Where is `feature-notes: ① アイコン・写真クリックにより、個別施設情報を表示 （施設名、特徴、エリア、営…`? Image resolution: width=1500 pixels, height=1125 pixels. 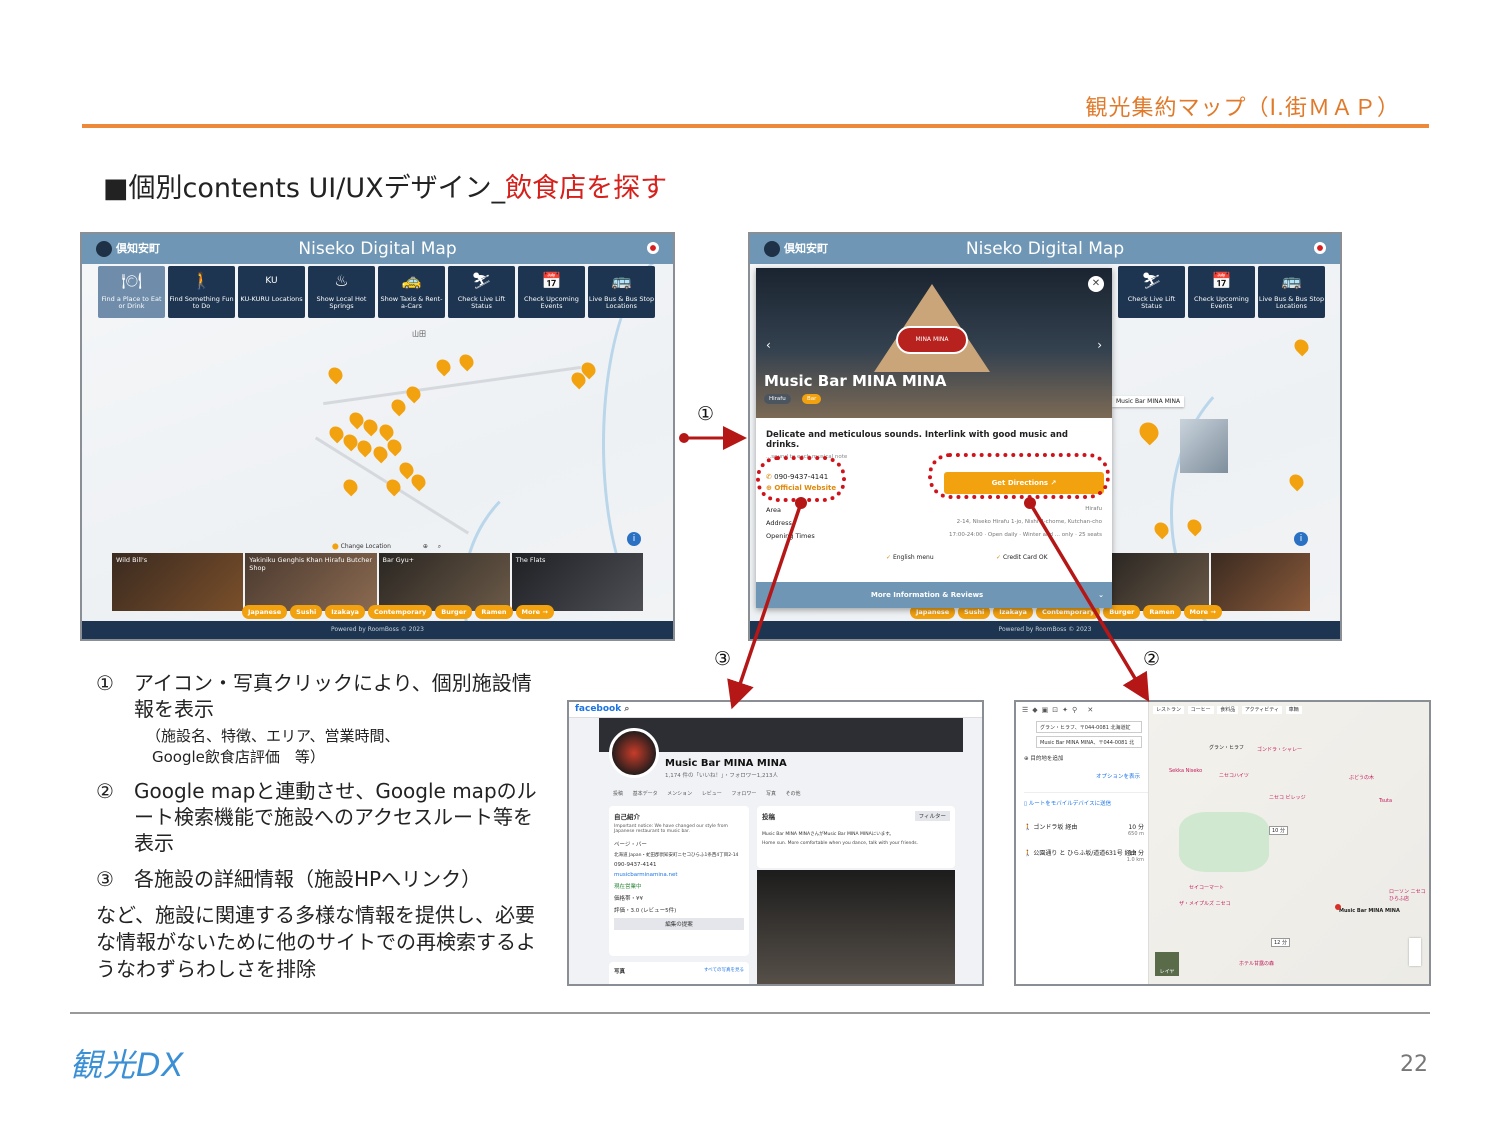
feature-notes: ① アイコン・写真クリックにより、個別施設情報を表示 （施設名、特徴、エリア、営… is located at coordinates (321, 826).